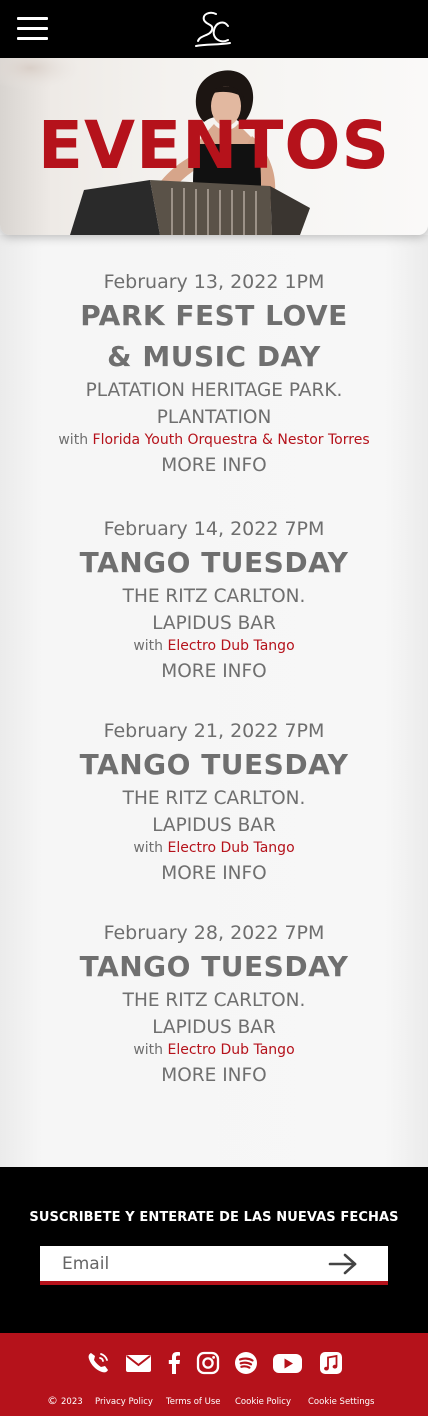  What do you see at coordinates (214, 933) in the screenshot?
I see `event-date: February 28, 2022 7PM` at bounding box center [214, 933].